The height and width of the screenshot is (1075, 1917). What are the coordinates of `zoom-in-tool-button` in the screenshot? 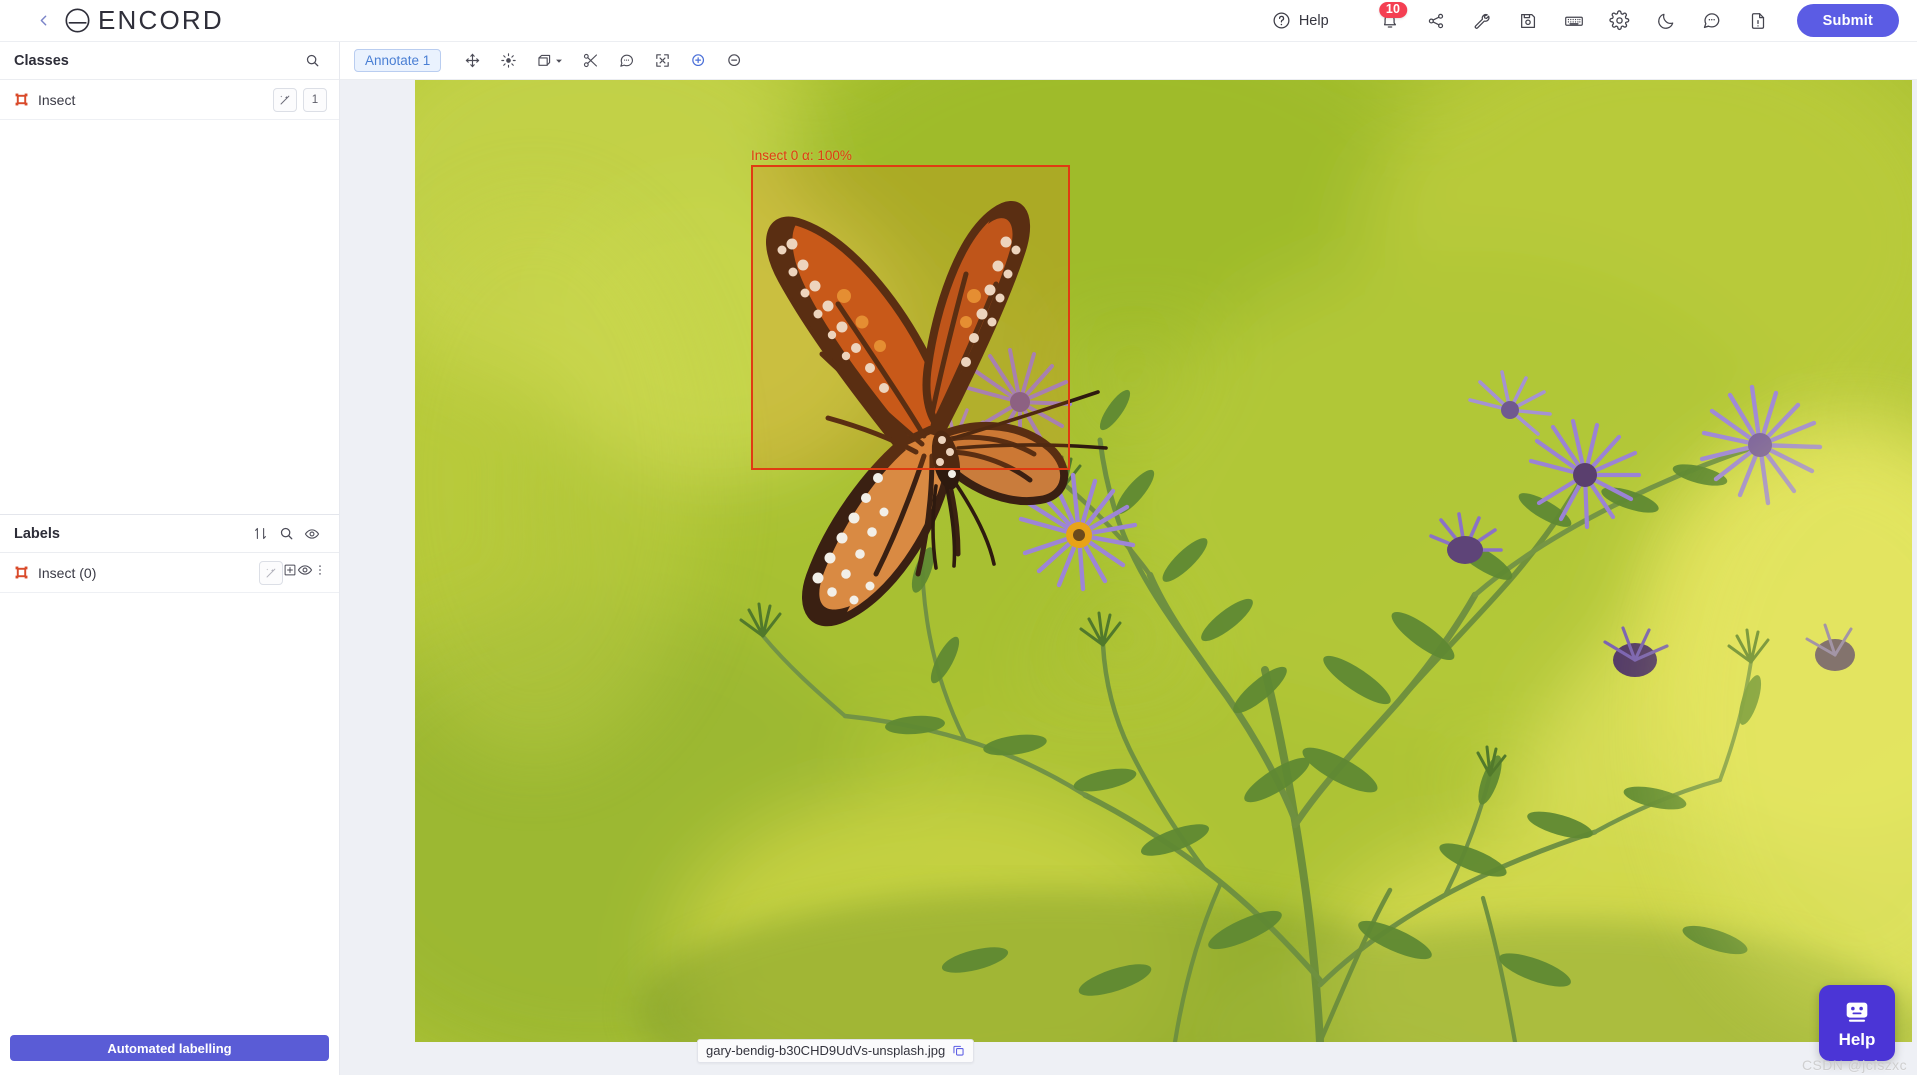 It's located at (698, 61).